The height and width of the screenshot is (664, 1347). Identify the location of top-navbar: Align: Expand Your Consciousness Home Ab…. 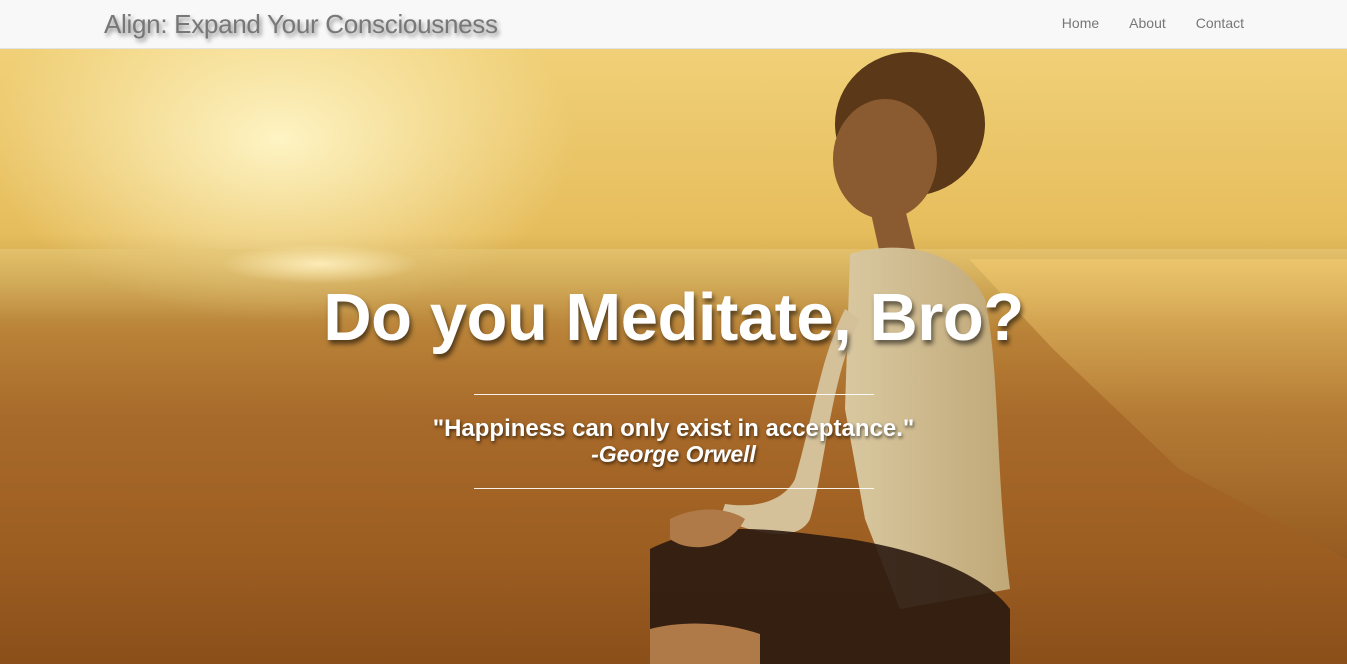
(673, 24).